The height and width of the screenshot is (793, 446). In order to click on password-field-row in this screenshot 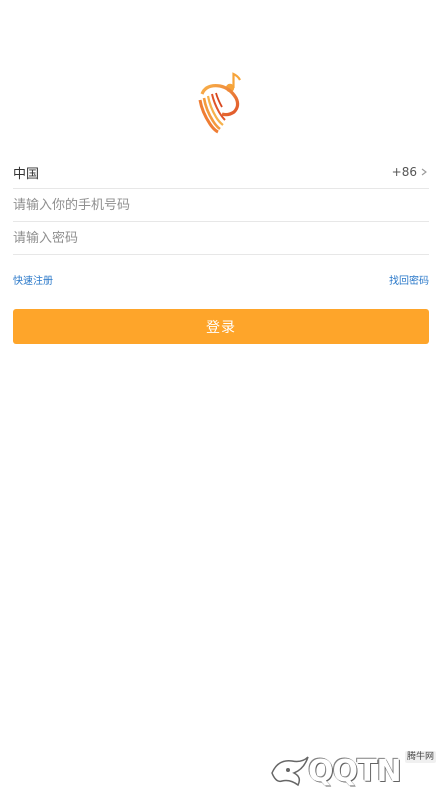, I will do `click(221, 238)`.